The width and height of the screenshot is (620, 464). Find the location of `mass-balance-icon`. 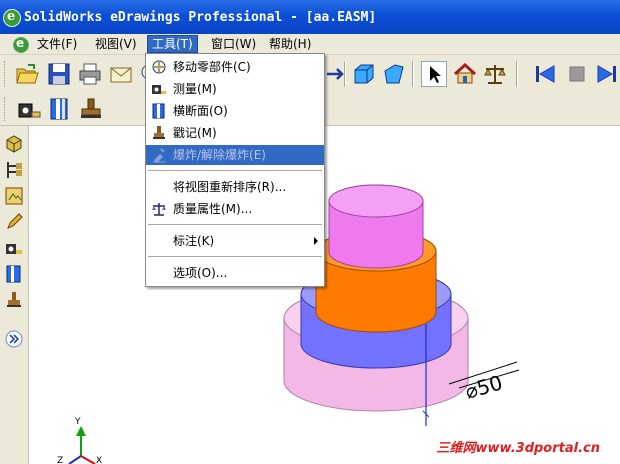

mass-balance-icon is located at coordinates (495, 74).